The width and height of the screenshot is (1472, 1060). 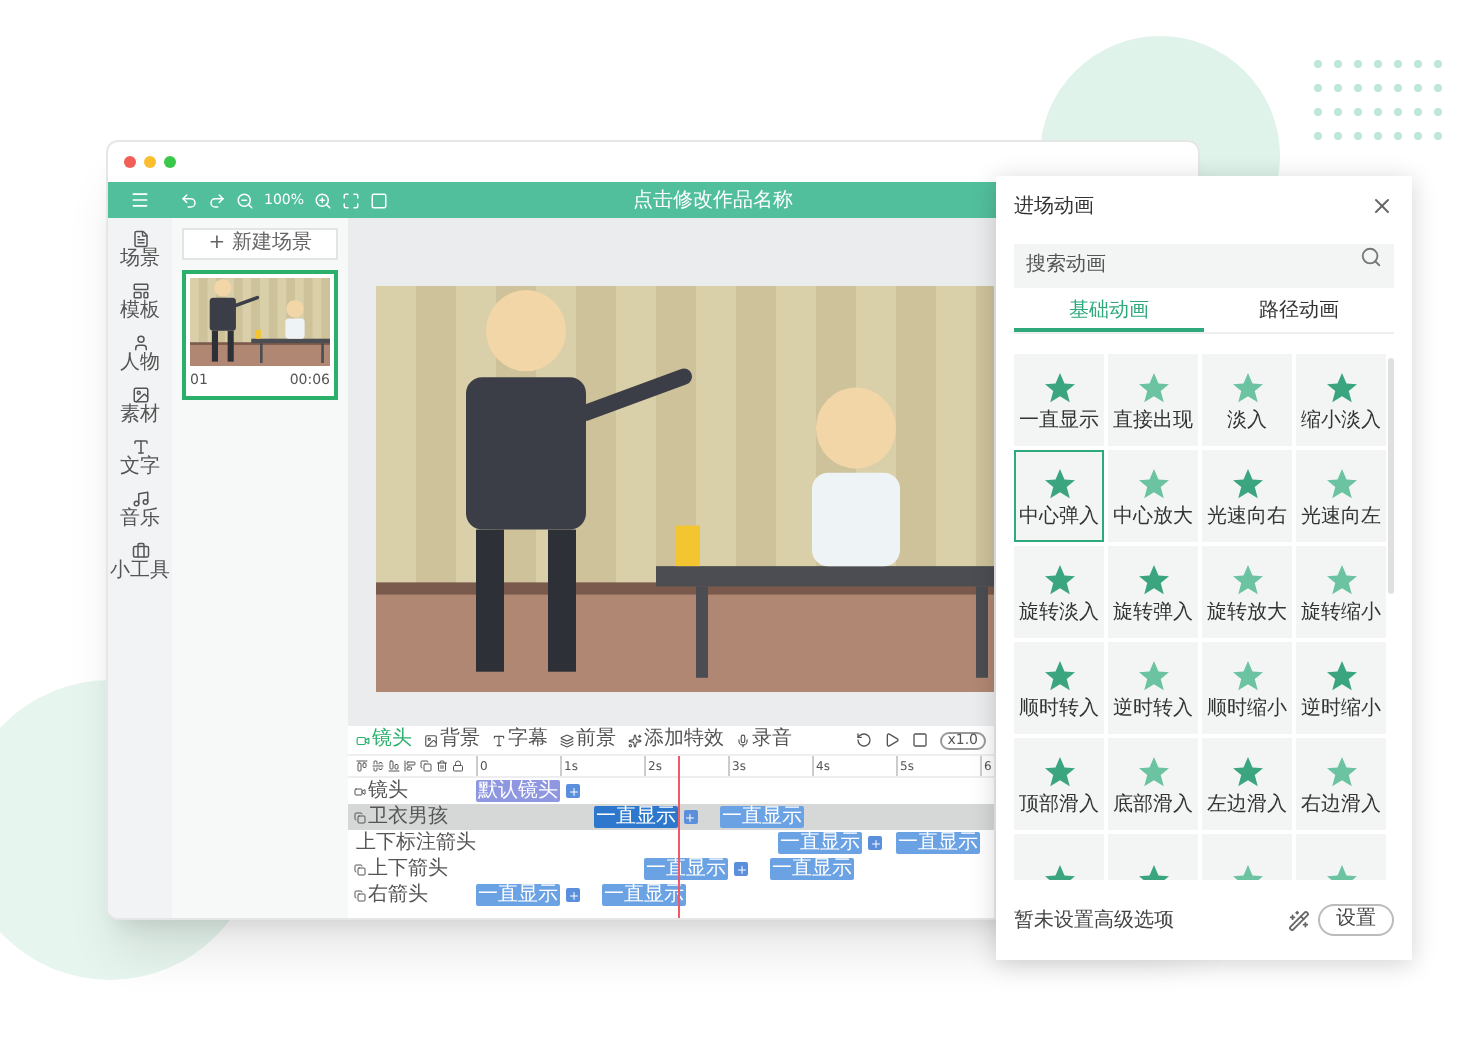 I want to click on settings-button: 设置, so click(x=1356, y=920).